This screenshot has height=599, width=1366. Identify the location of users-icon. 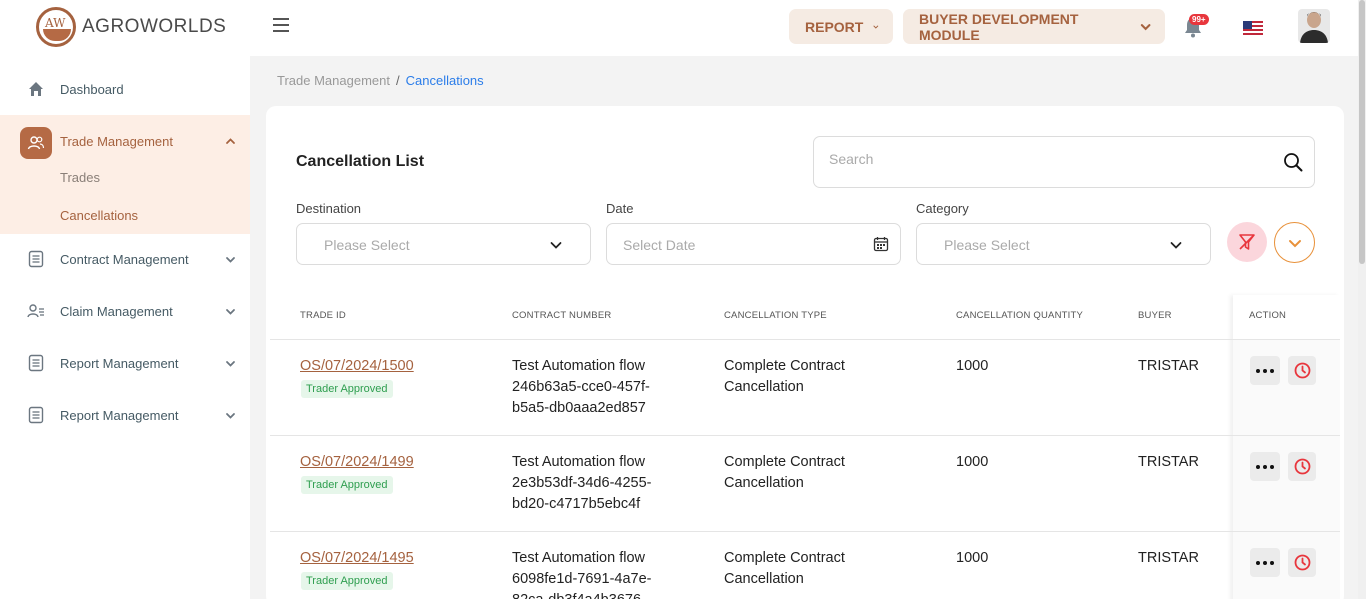
(36, 143).